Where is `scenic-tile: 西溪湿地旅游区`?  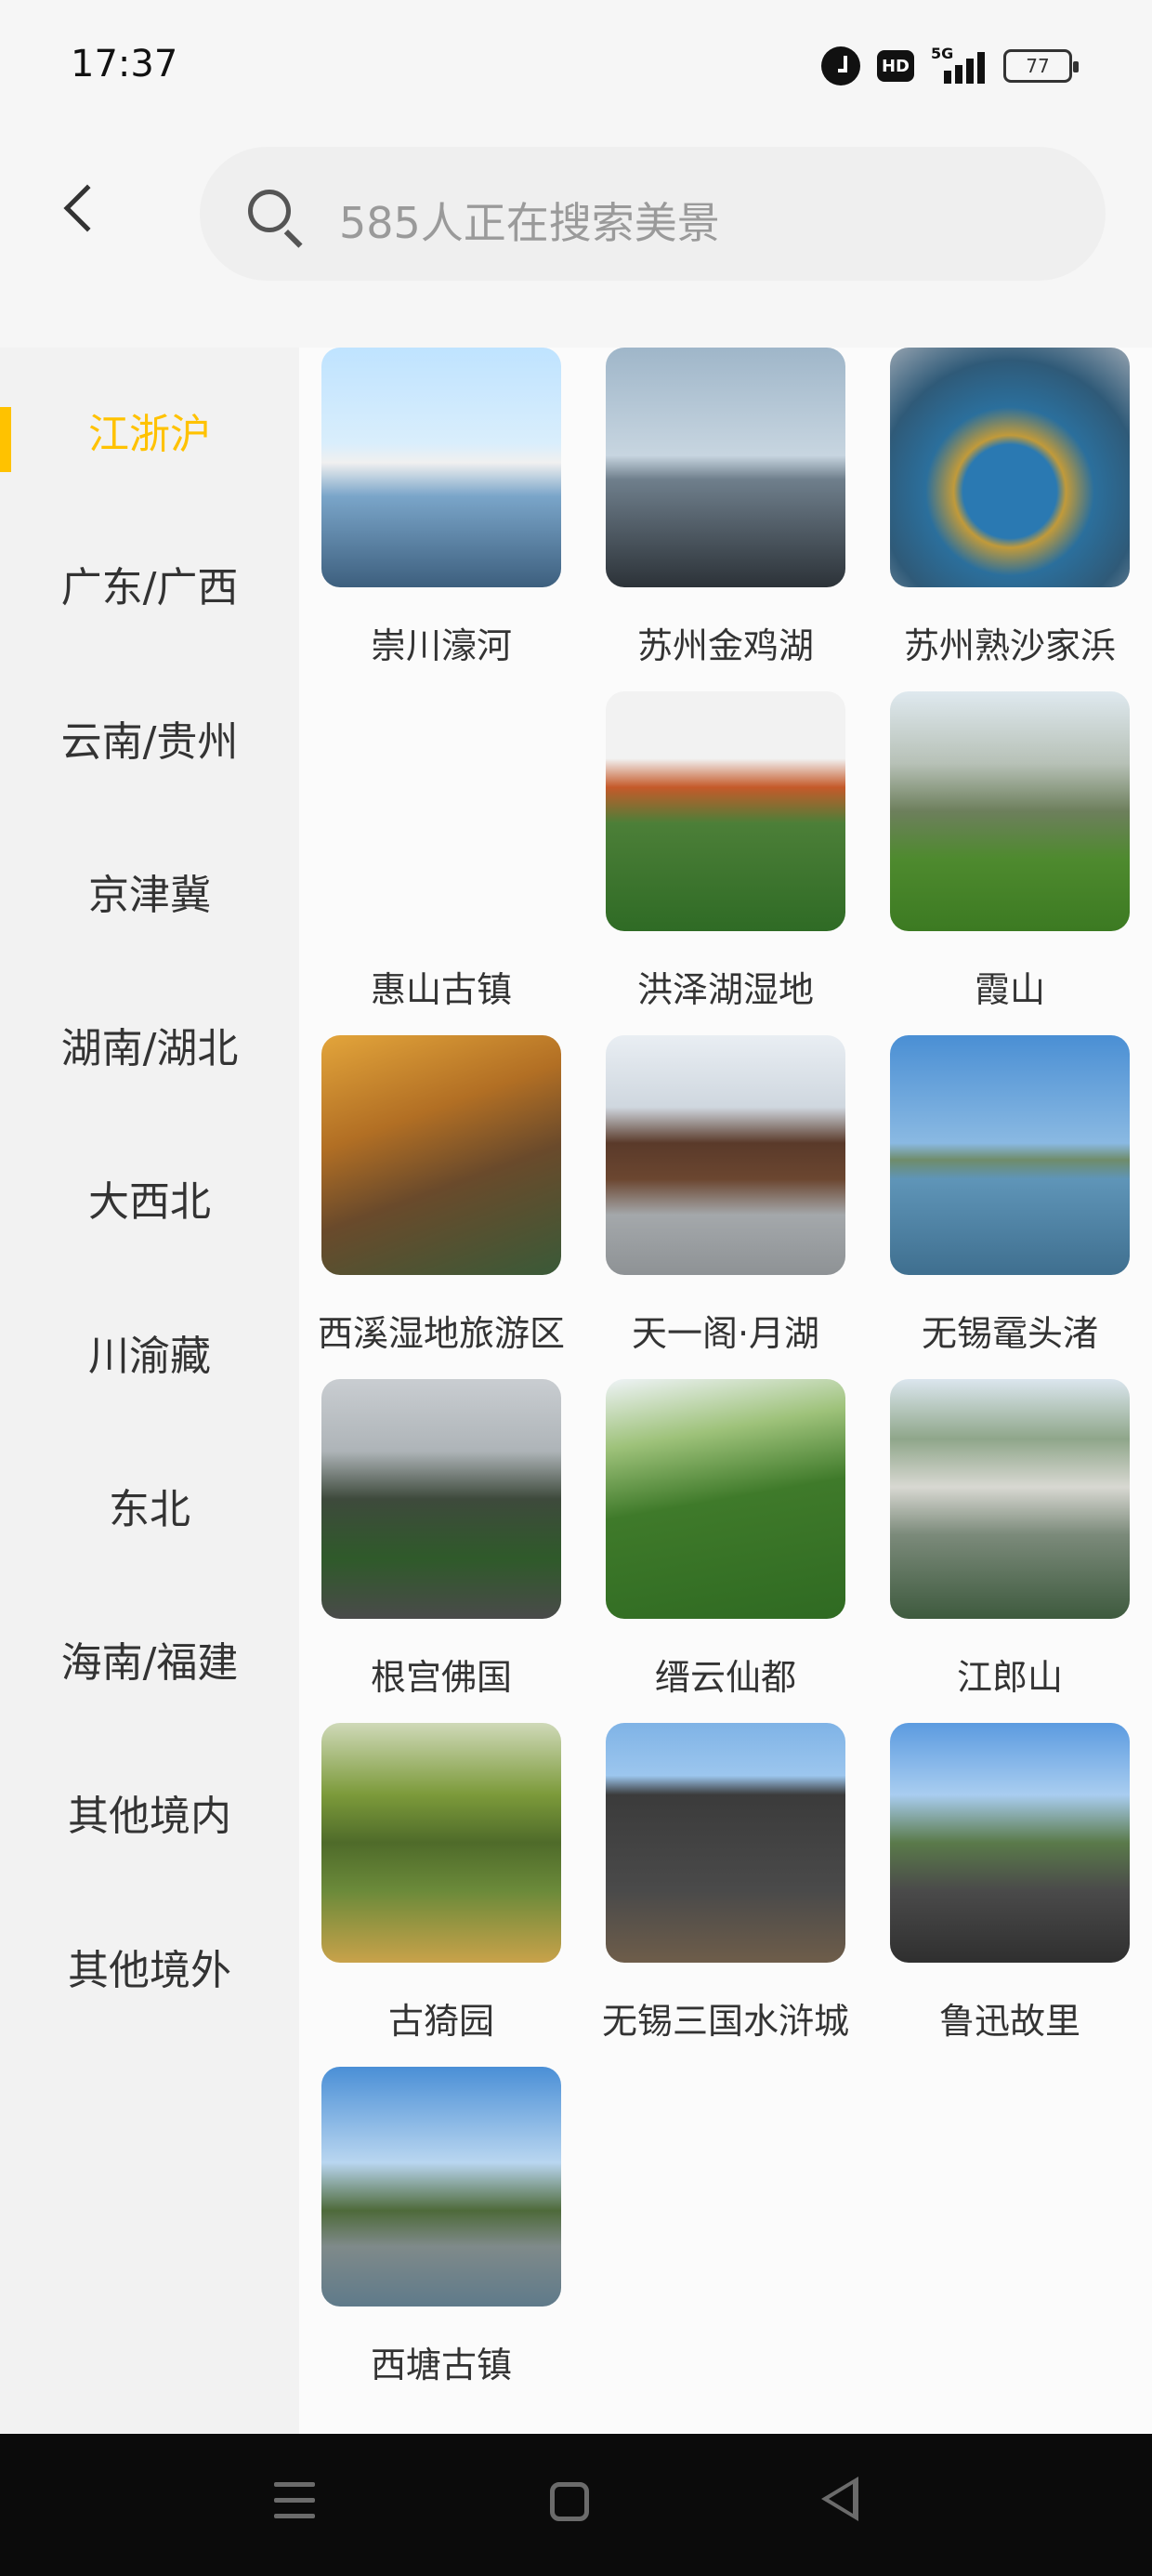 scenic-tile: 西溪湿地旅游区 is located at coordinates (441, 1207).